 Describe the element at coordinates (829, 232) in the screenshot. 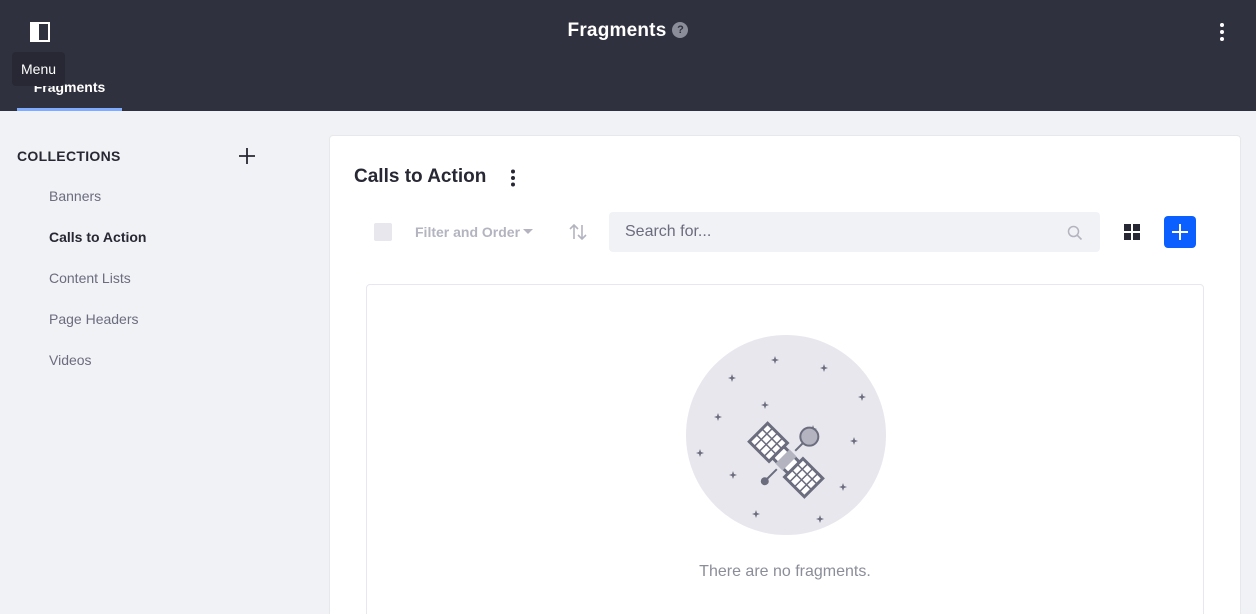

I see `search-input` at that location.